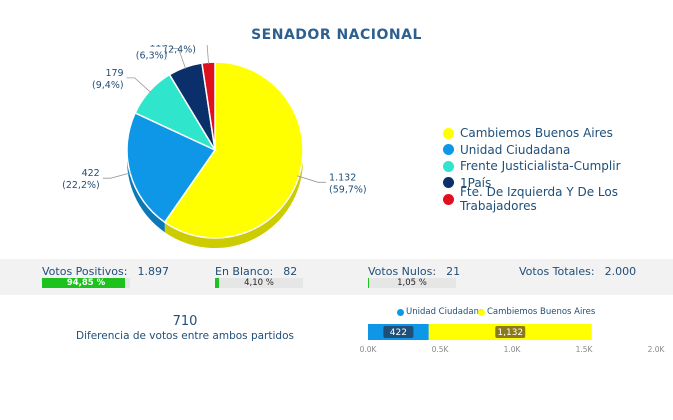 The width and height of the screenshot is (673, 420). Describe the element at coordinates (441, 349) in the screenshot. I see `axis-tick-label: 0.5K` at that location.